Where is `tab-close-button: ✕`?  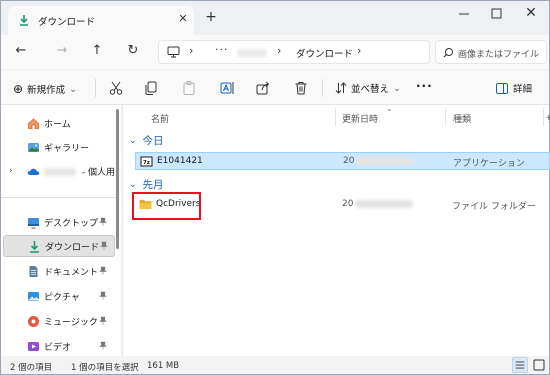
tab-close-button: ✕ is located at coordinates (183, 19).